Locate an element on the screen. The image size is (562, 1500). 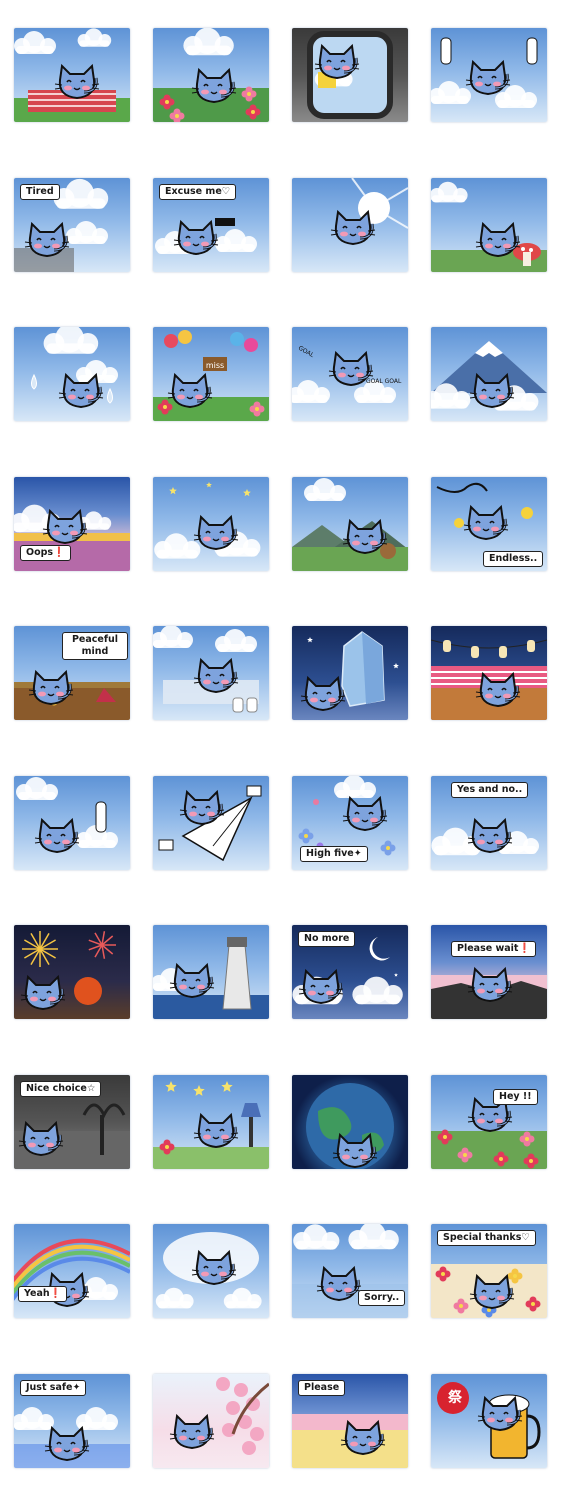
sticker-caption: Special thanks♡ is located at coordinates (486, 1238).